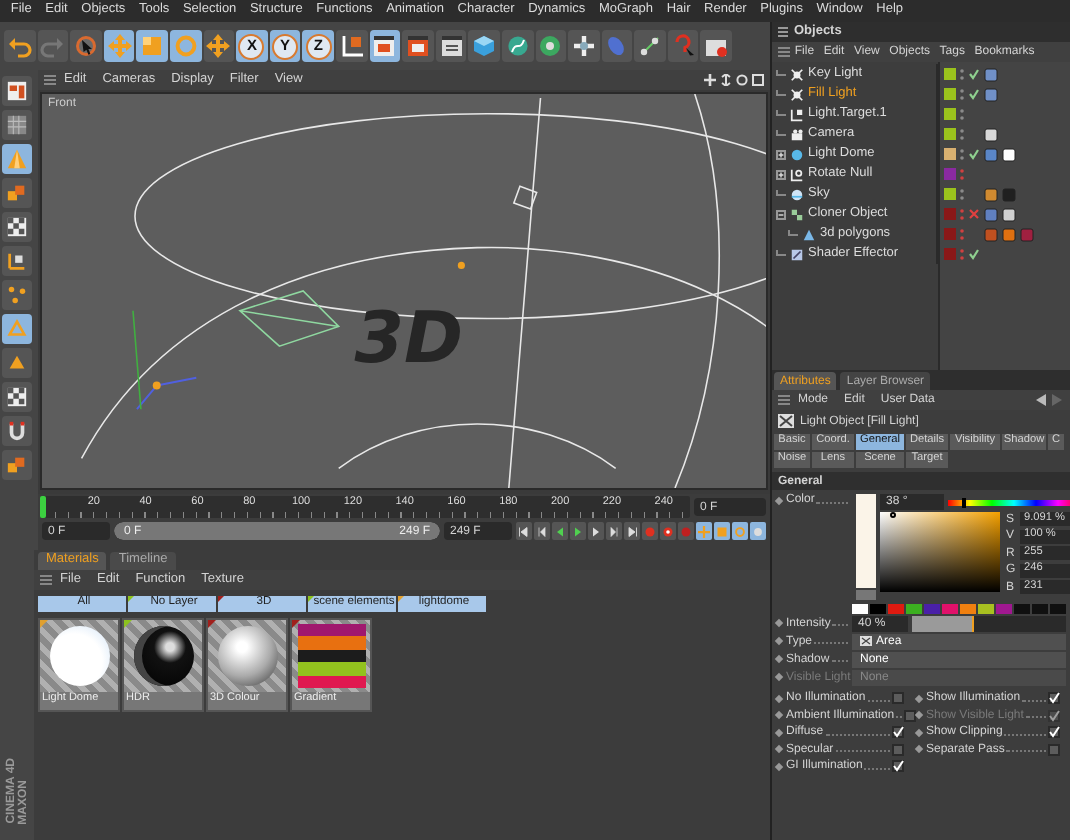 The image size is (1070, 840). I want to click on checker-icon, so click(17, 397).